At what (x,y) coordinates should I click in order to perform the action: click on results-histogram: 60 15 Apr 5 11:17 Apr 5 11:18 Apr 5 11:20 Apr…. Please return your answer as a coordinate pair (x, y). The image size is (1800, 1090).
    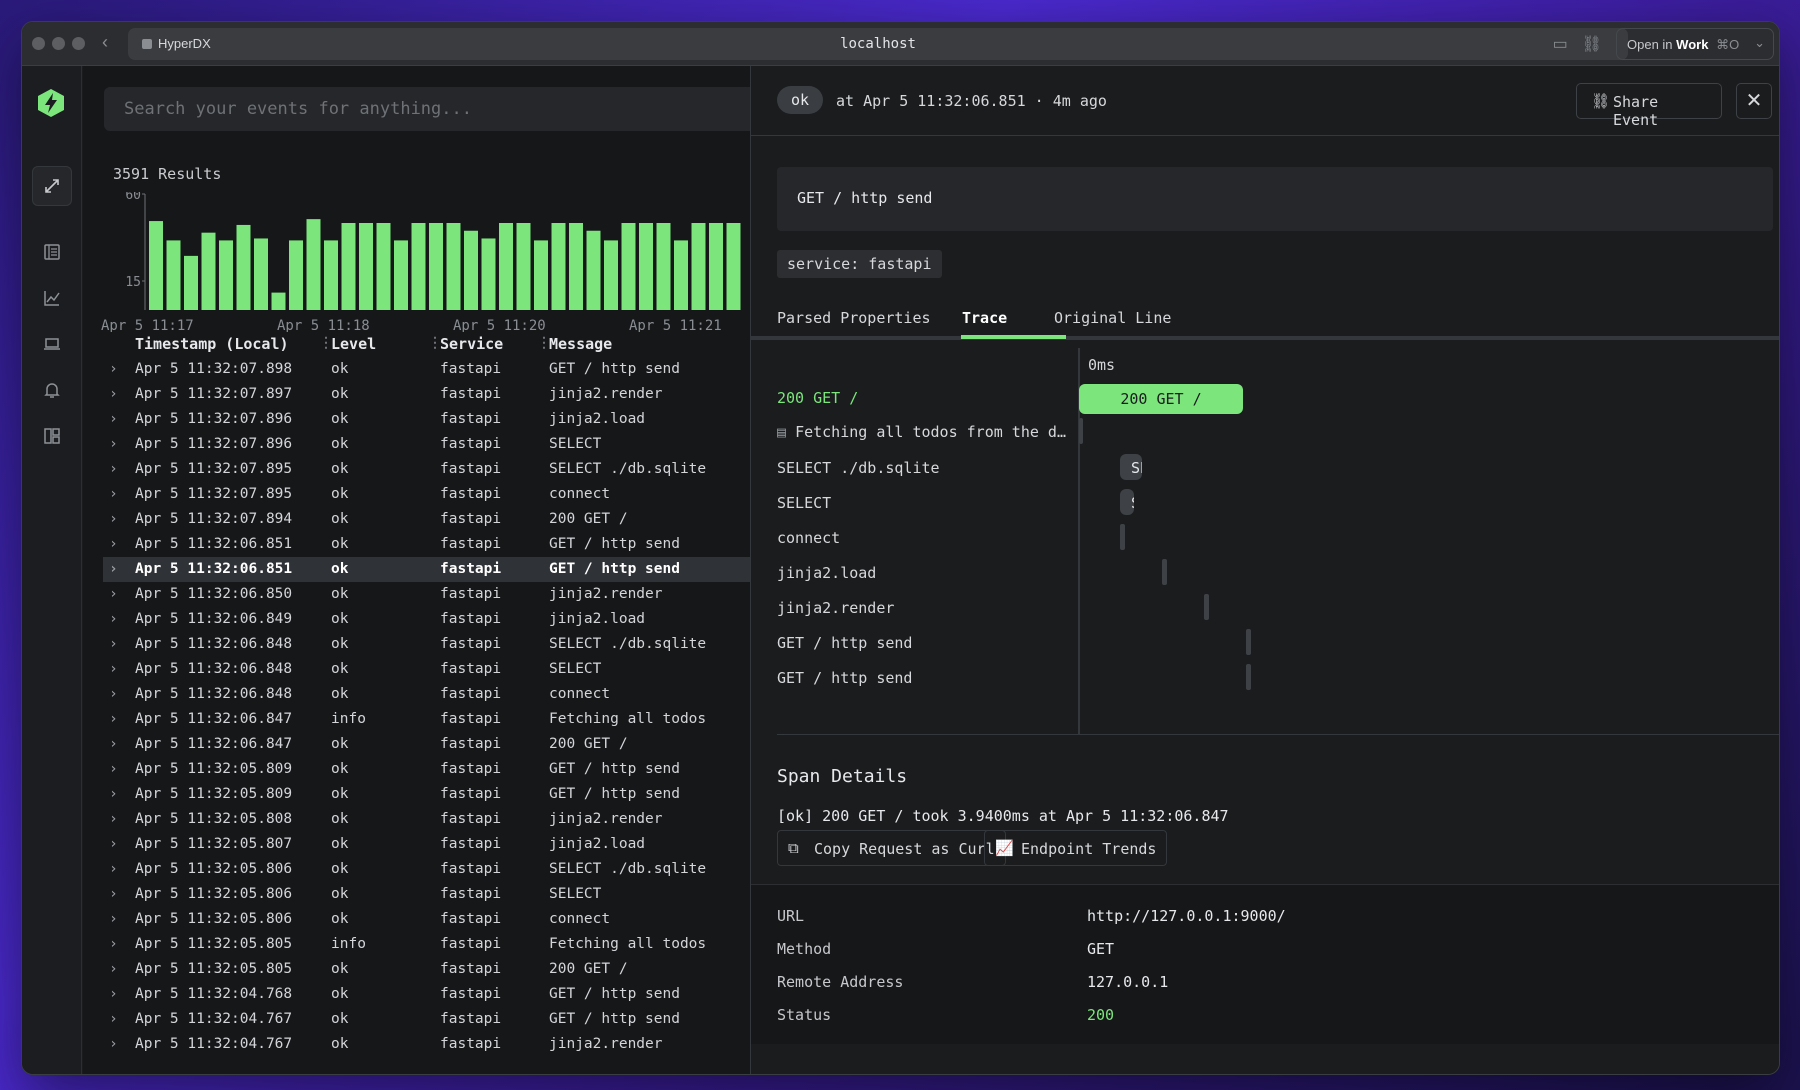
    Looking at the image, I should click on (421, 262).